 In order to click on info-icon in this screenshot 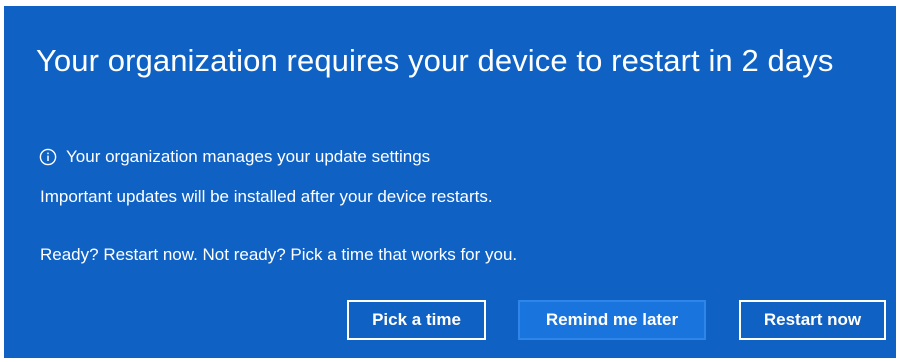, I will do `click(48, 157)`.